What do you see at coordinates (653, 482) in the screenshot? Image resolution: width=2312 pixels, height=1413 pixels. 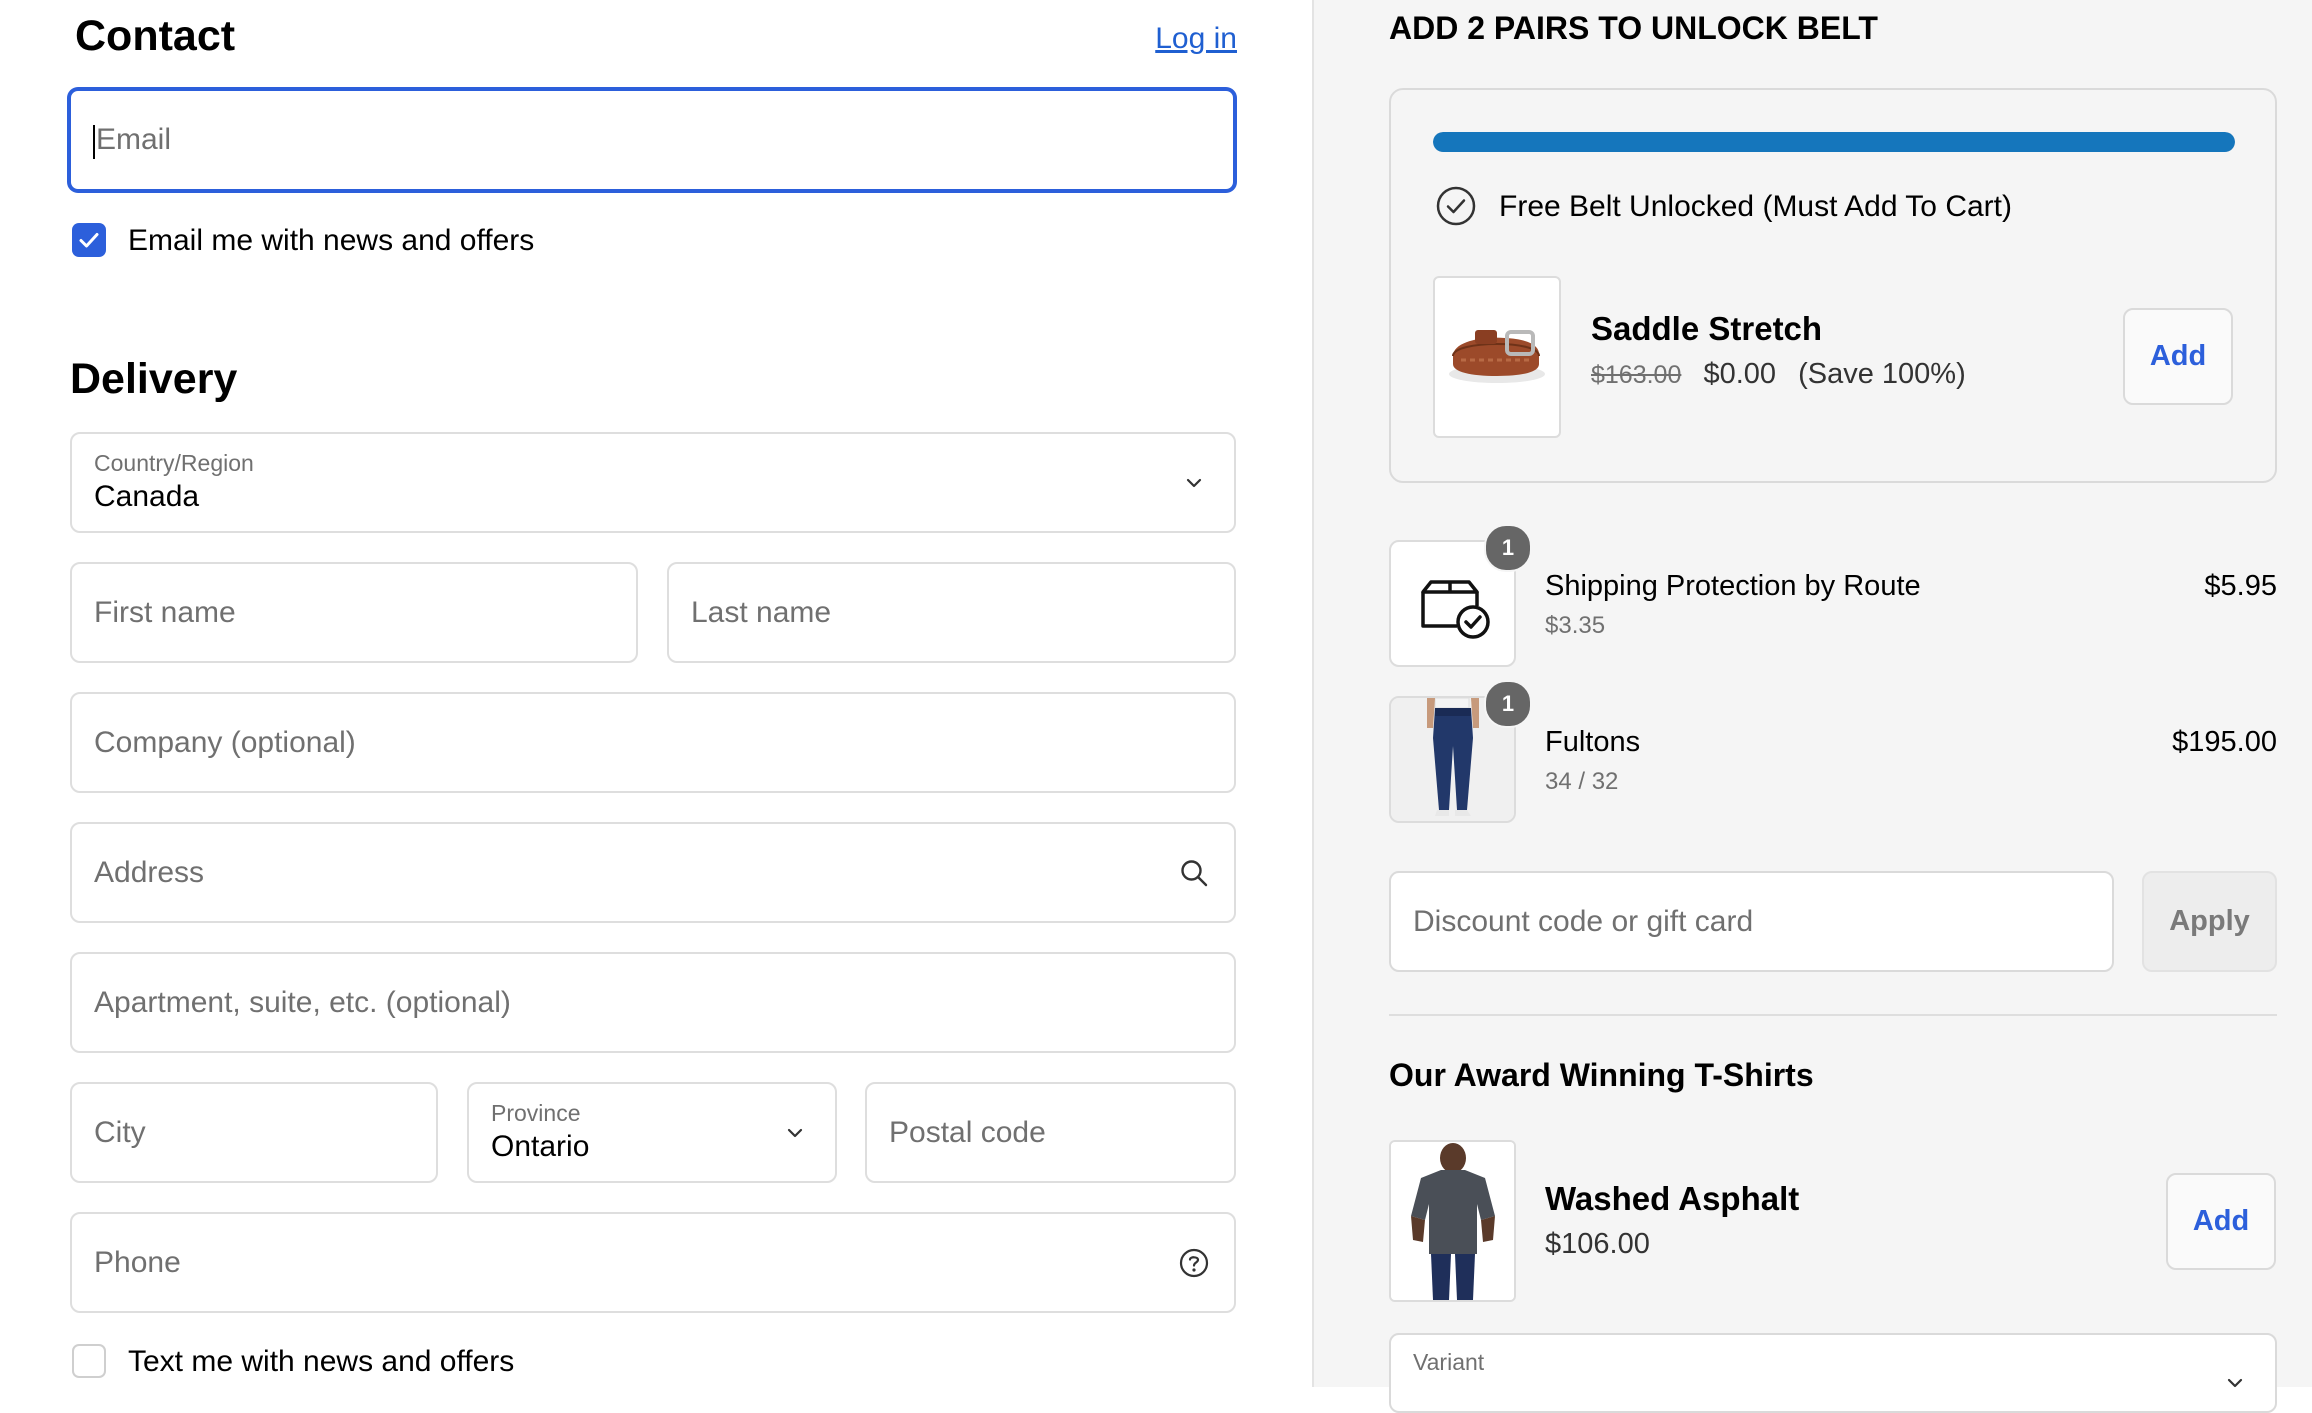 I see `country-select: Country/Region Canada` at bounding box center [653, 482].